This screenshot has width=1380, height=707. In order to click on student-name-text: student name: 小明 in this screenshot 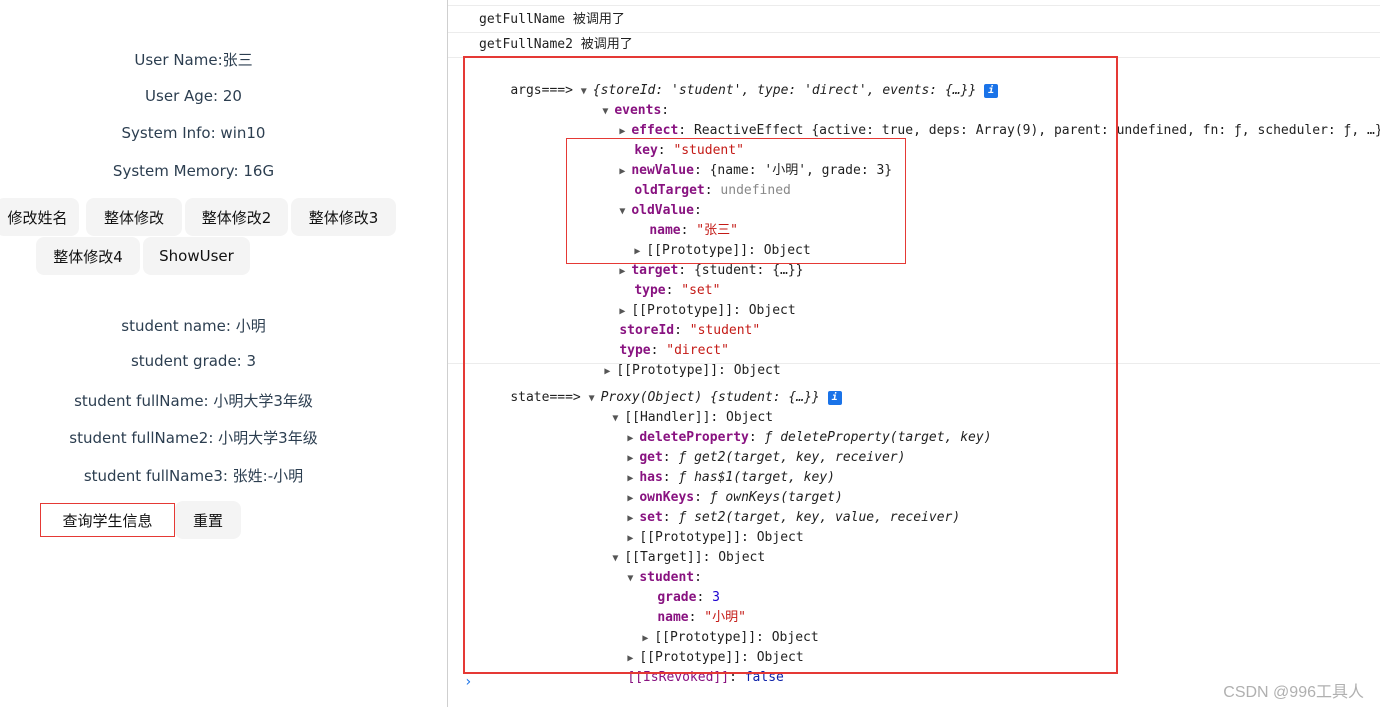, I will do `click(193, 326)`.